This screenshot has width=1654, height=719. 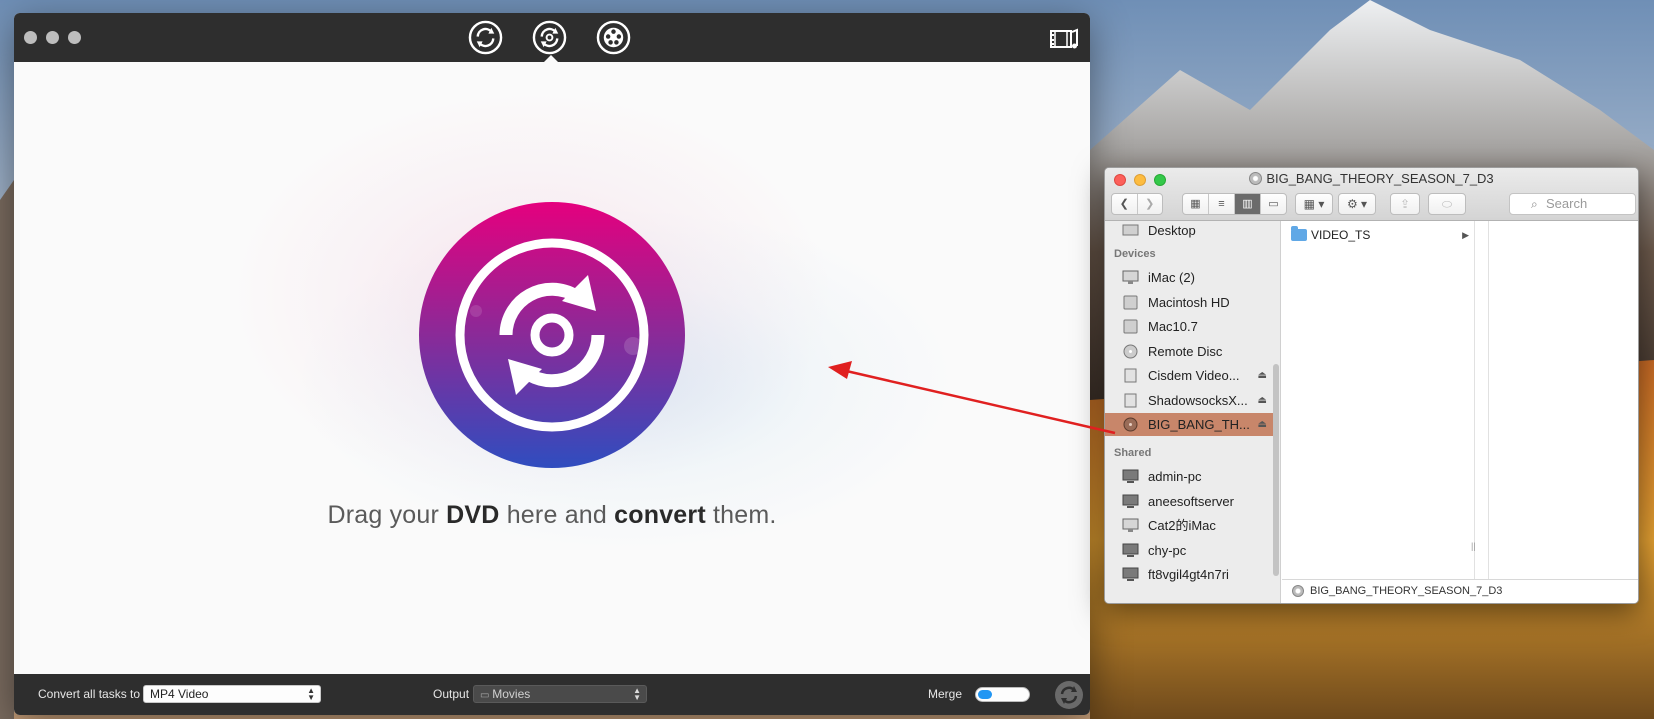 What do you see at coordinates (1276, 470) in the screenshot?
I see `sidebar-scrollbar` at bounding box center [1276, 470].